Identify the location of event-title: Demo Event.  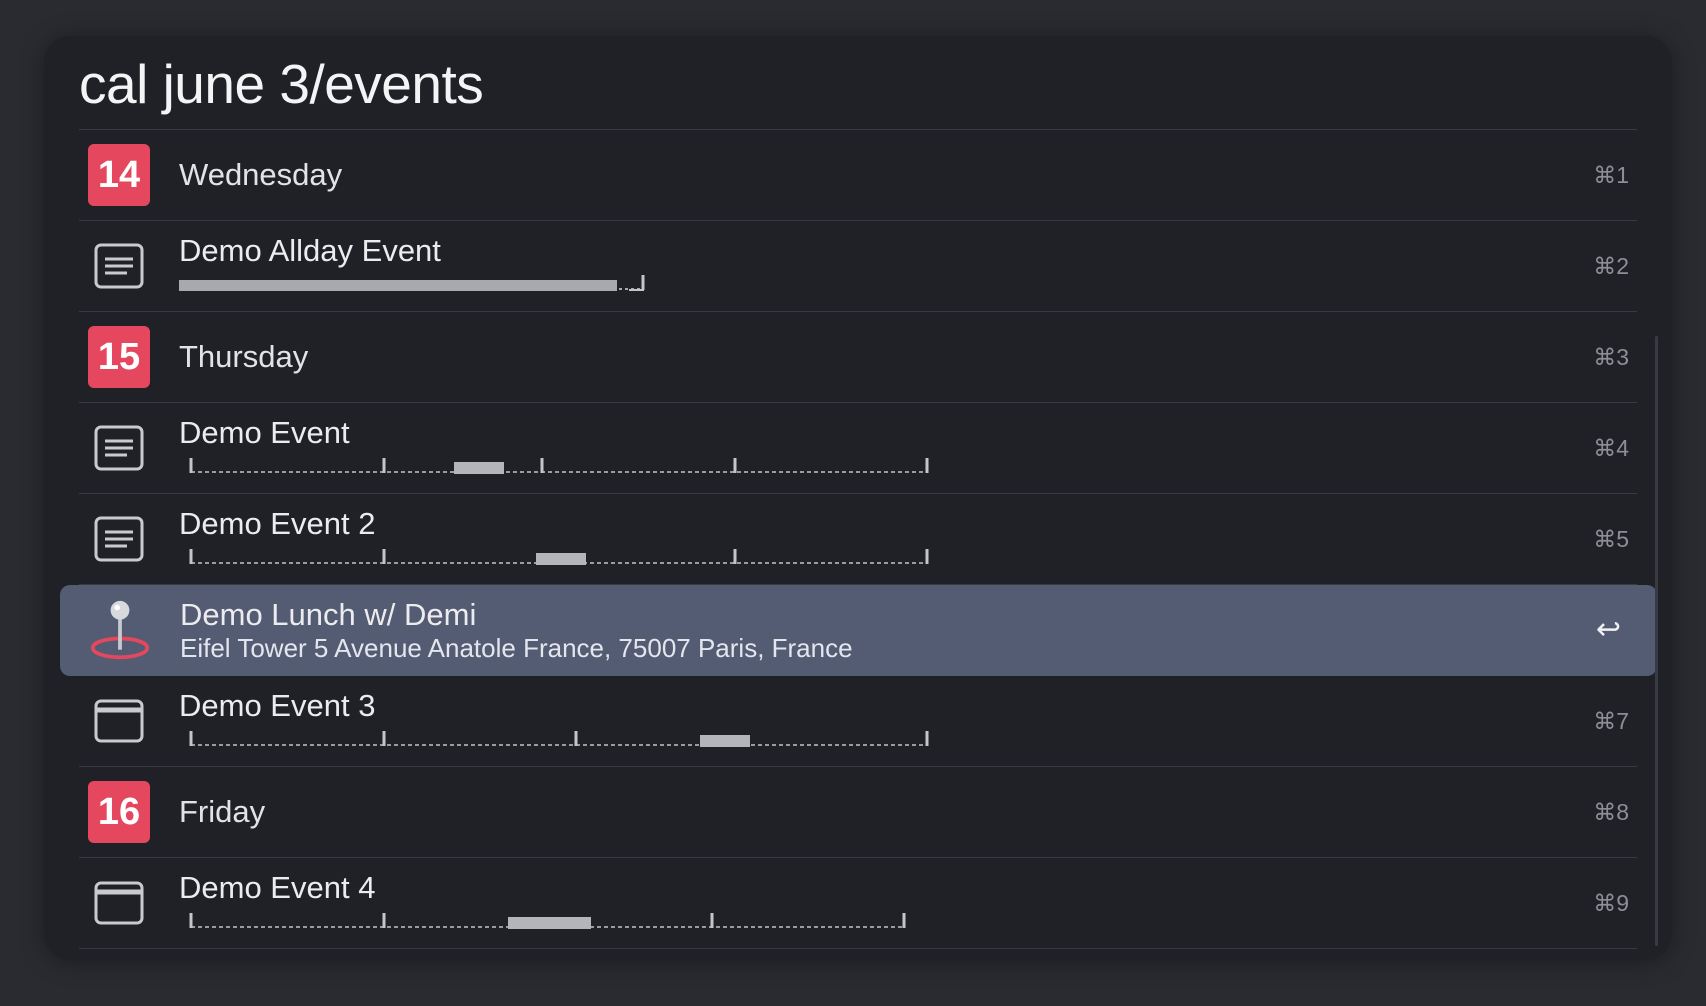
(264, 432).